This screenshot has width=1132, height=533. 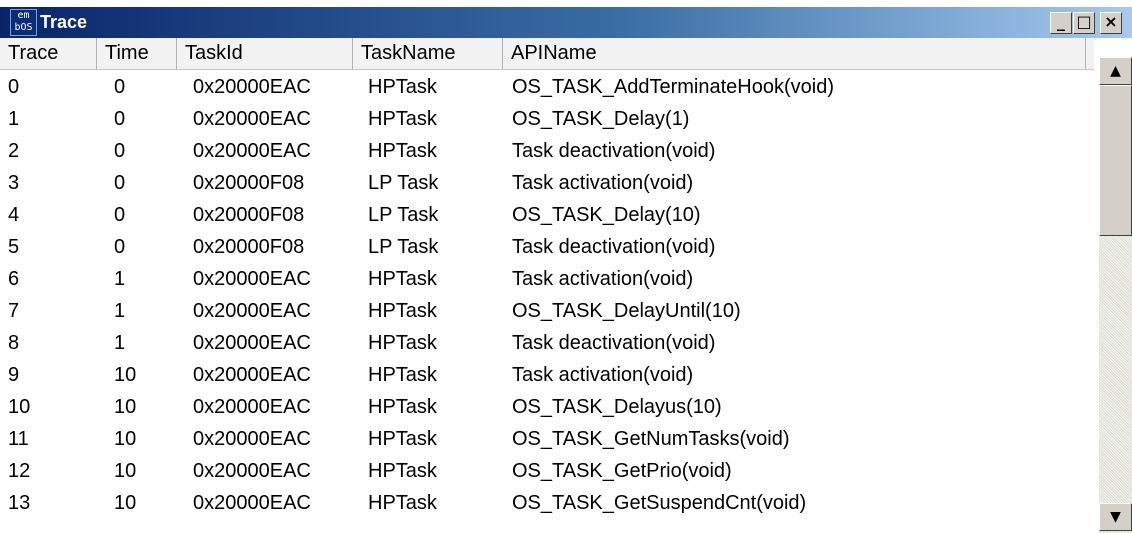 What do you see at coordinates (48, 53) in the screenshot?
I see `column-header-trace: Trace` at bounding box center [48, 53].